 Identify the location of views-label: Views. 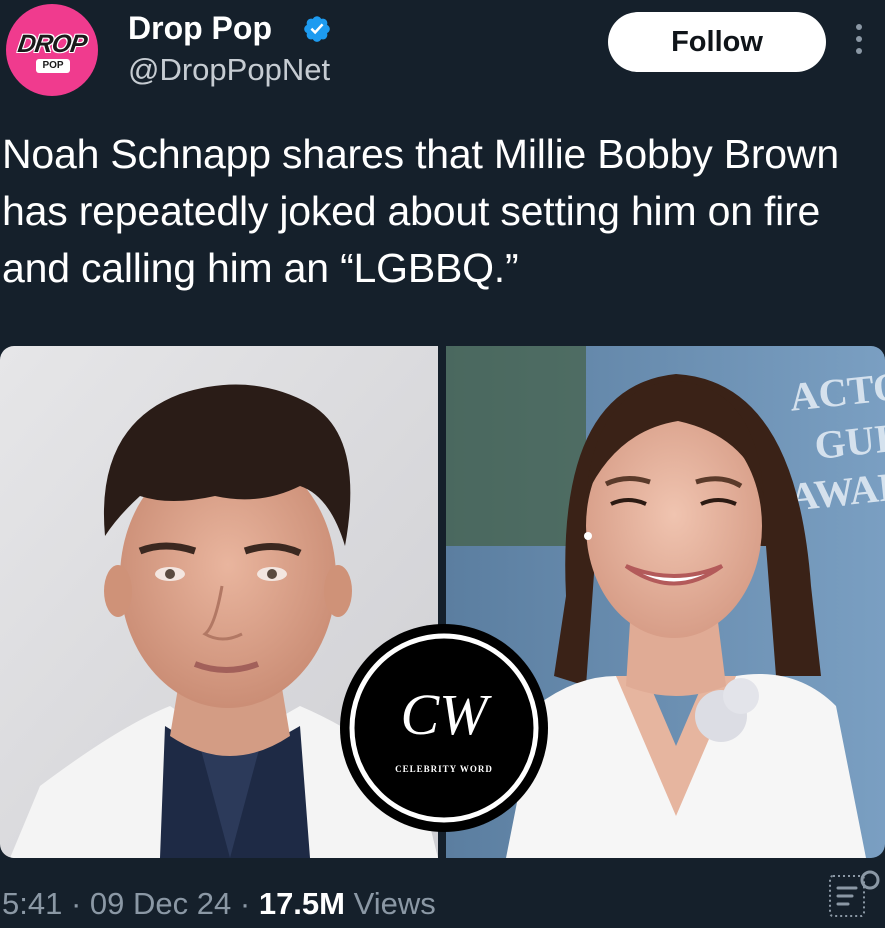
(394, 903).